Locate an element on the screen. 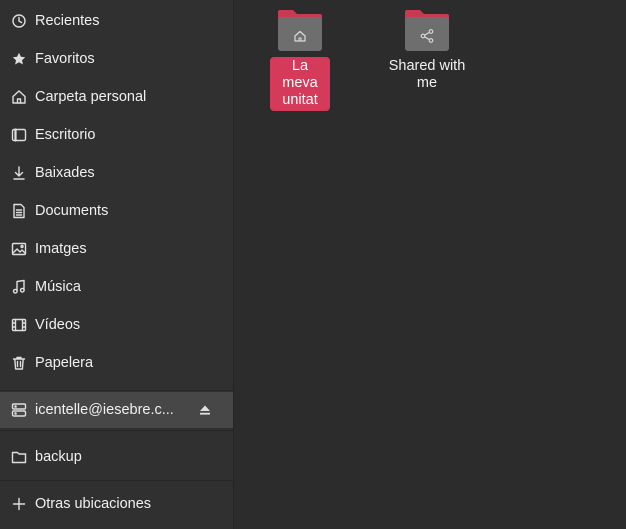 This screenshot has height=529, width=626. sidebar-item-label: Música is located at coordinates (58, 287).